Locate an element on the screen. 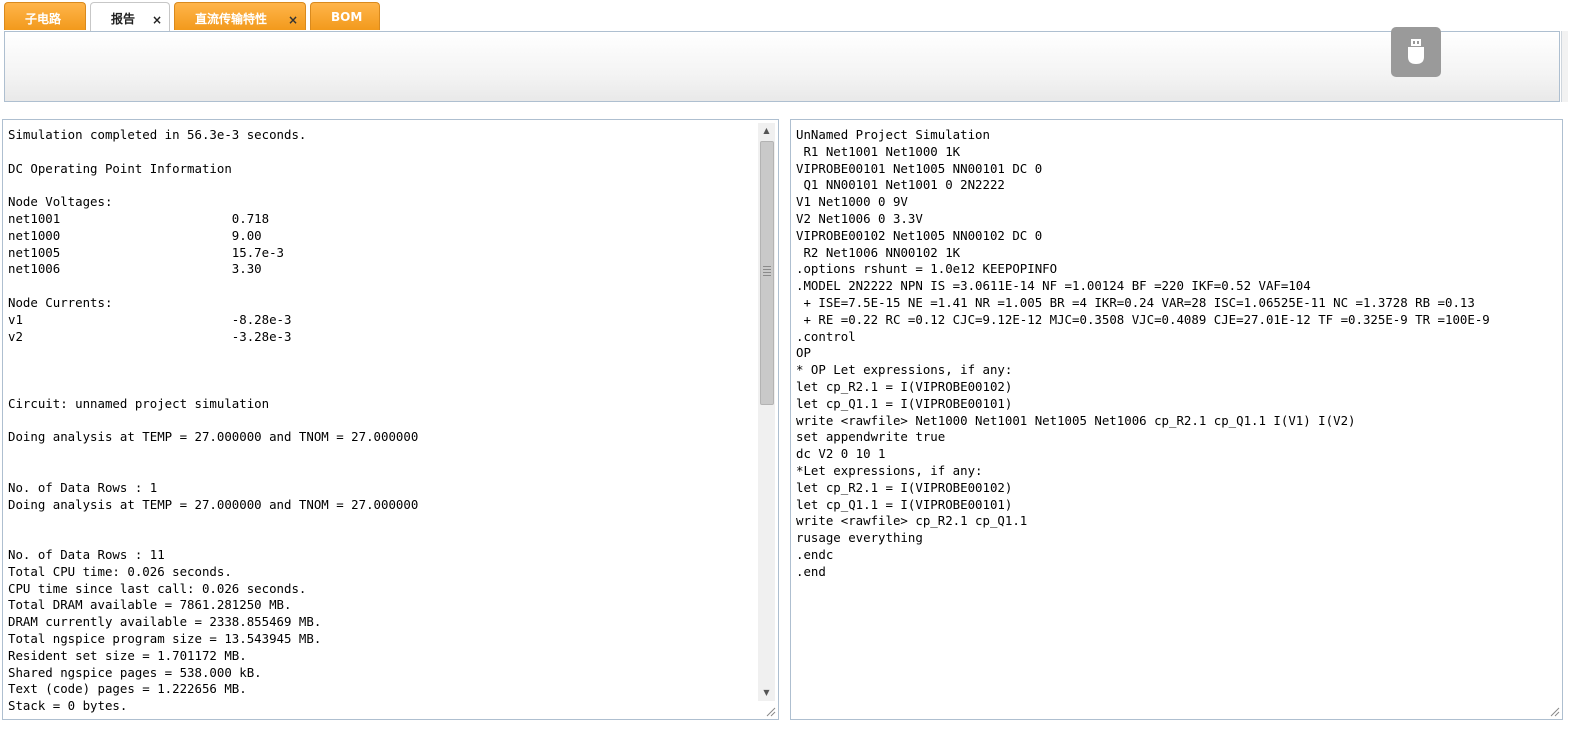 This screenshot has height=731, width=1591. text-line: VIPROBE00101 Net1005 NN00101 DC 0 is located at coordinates (919, 168).